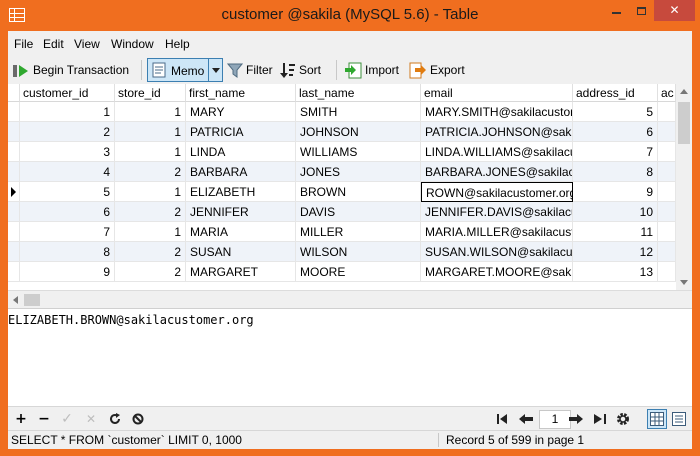 The height and width of the screenshot is (456, 700). What do you see at coordinates (150, 93) in the screenshot?
I see `column-header-store-id: store_id` at bounding box center [150, 93].